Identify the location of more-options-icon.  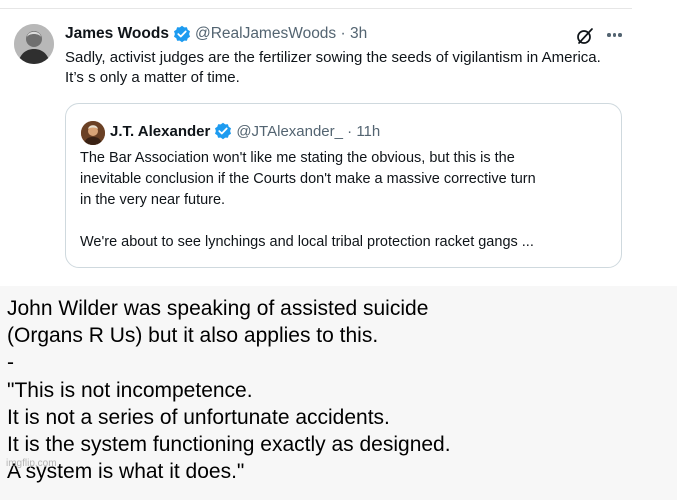
(614, 35).